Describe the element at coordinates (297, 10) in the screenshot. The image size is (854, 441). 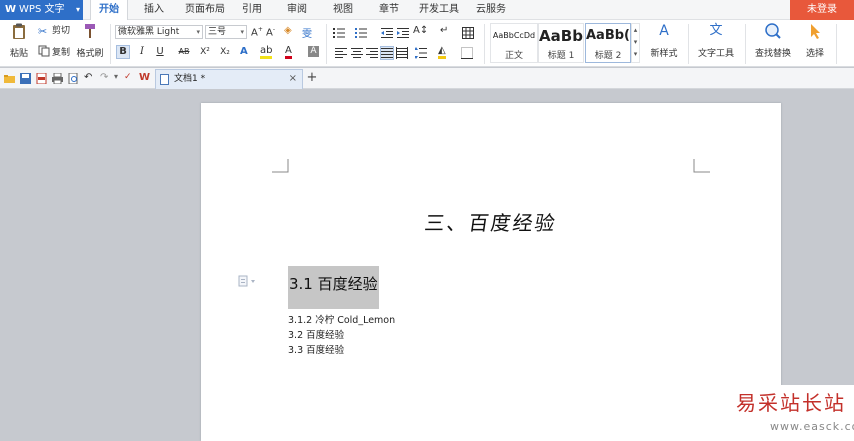
I see `tab-review: 审阅` at that location.